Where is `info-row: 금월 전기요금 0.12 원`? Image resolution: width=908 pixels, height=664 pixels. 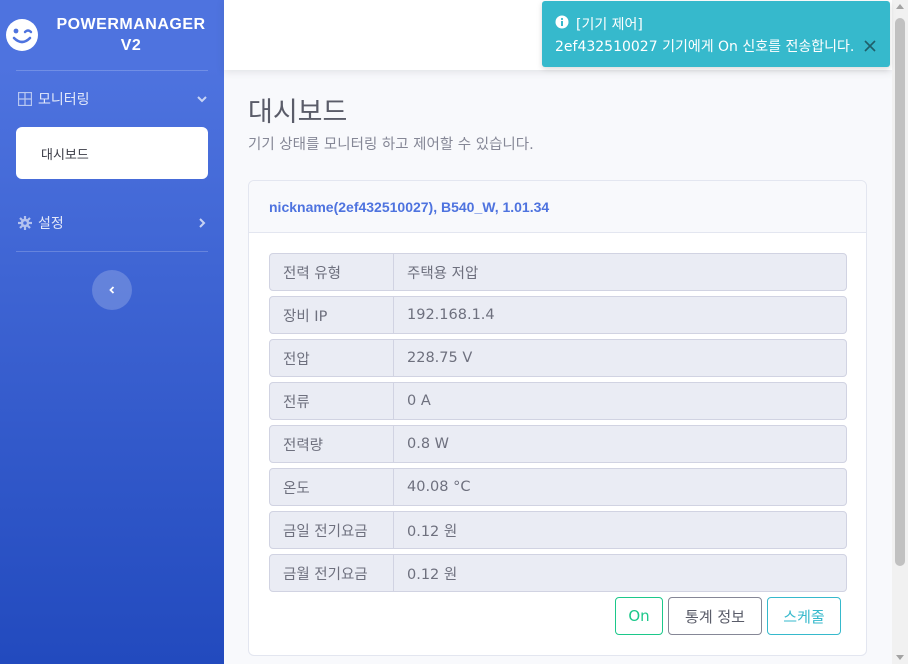
info-row: 금월 전기요금 0.12 원 is located at coordinates (558, 573).